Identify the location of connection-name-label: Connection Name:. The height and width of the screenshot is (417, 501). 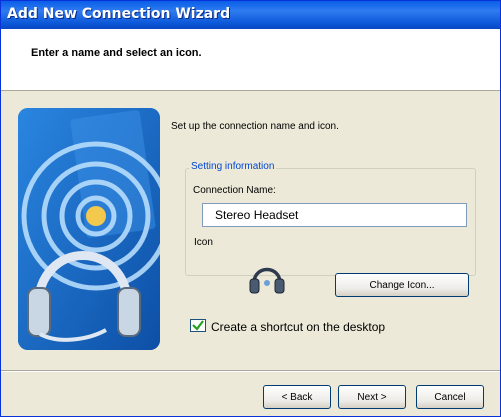
(234, 190).